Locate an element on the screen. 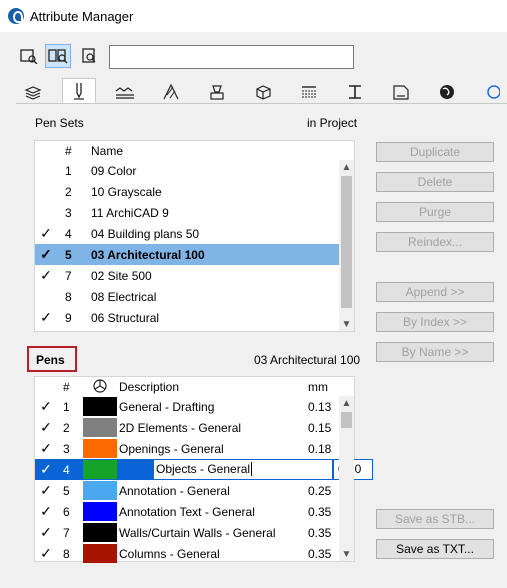  by-name-button: By Name >> is located at coordinates (435, 352).